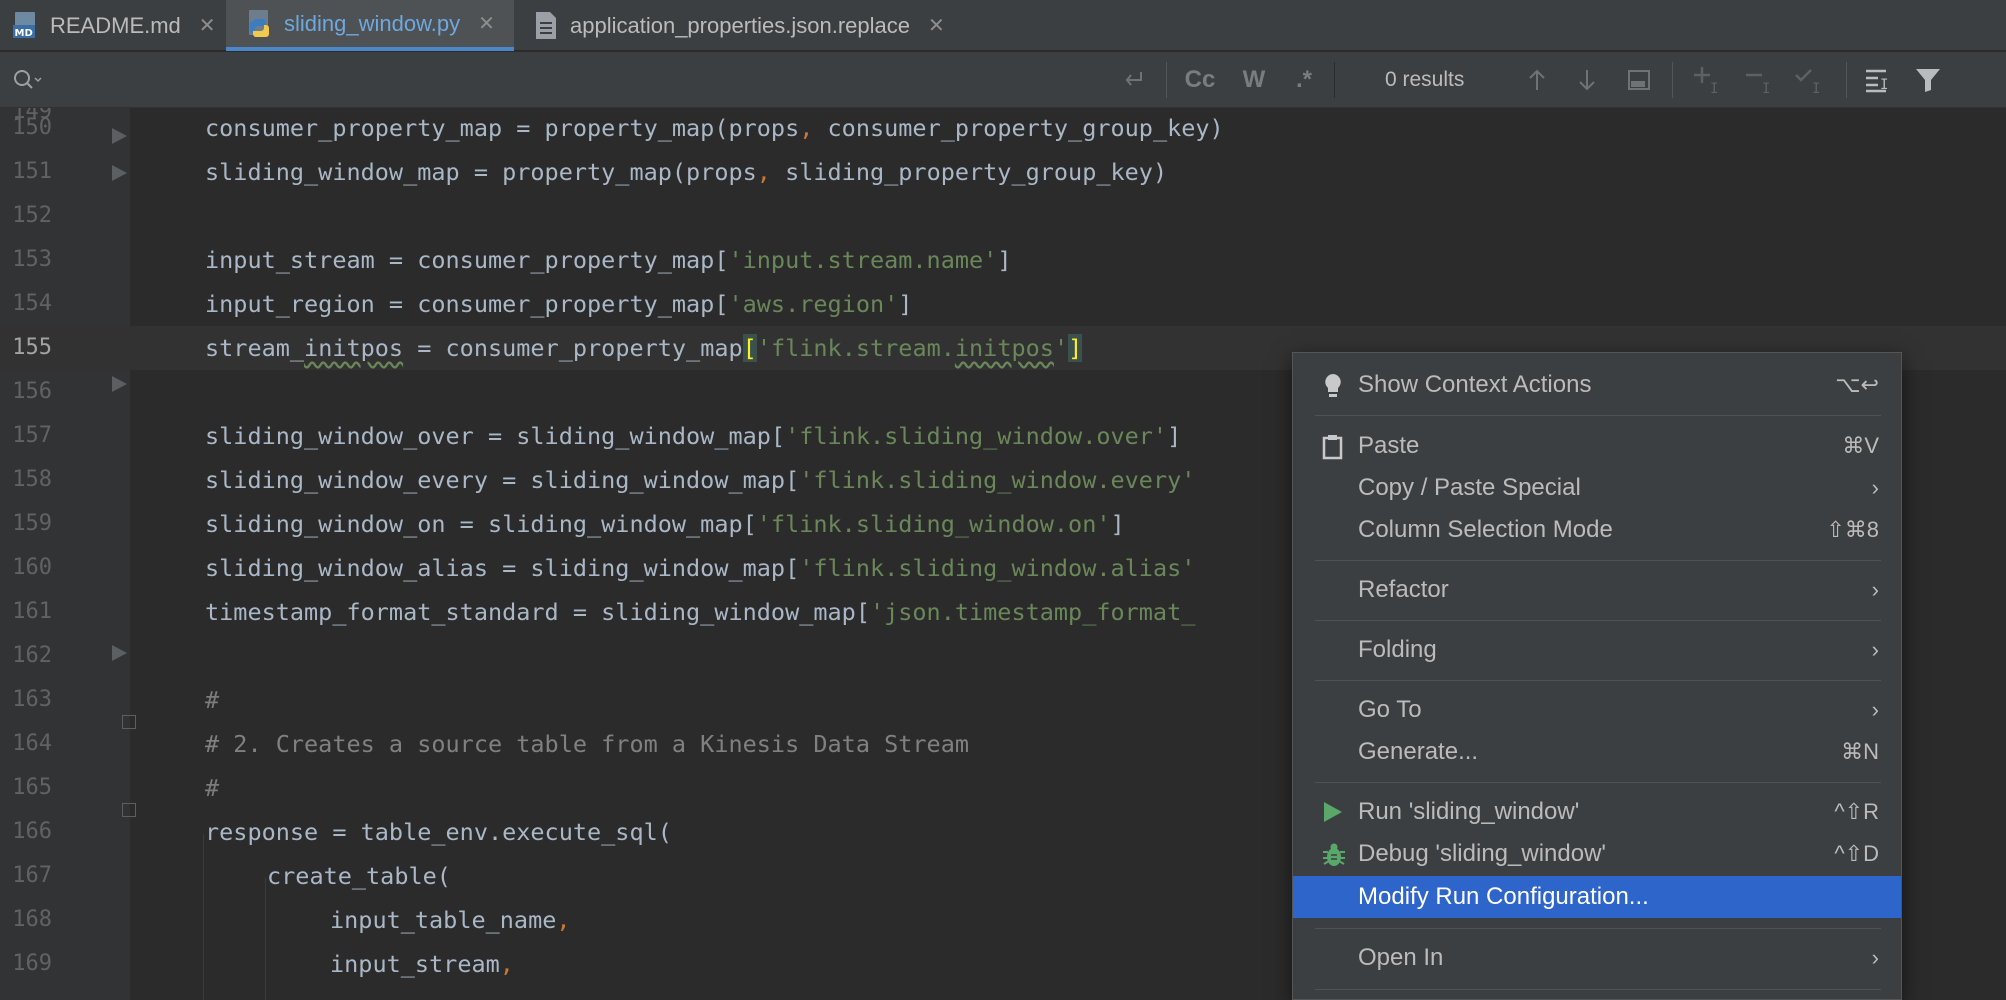 This screenshot has width=2006, height=1000. Describe the element at coordinates (1597, 710) in the screenshot. I see `menu-item-go-to: Go To ›` at that location.